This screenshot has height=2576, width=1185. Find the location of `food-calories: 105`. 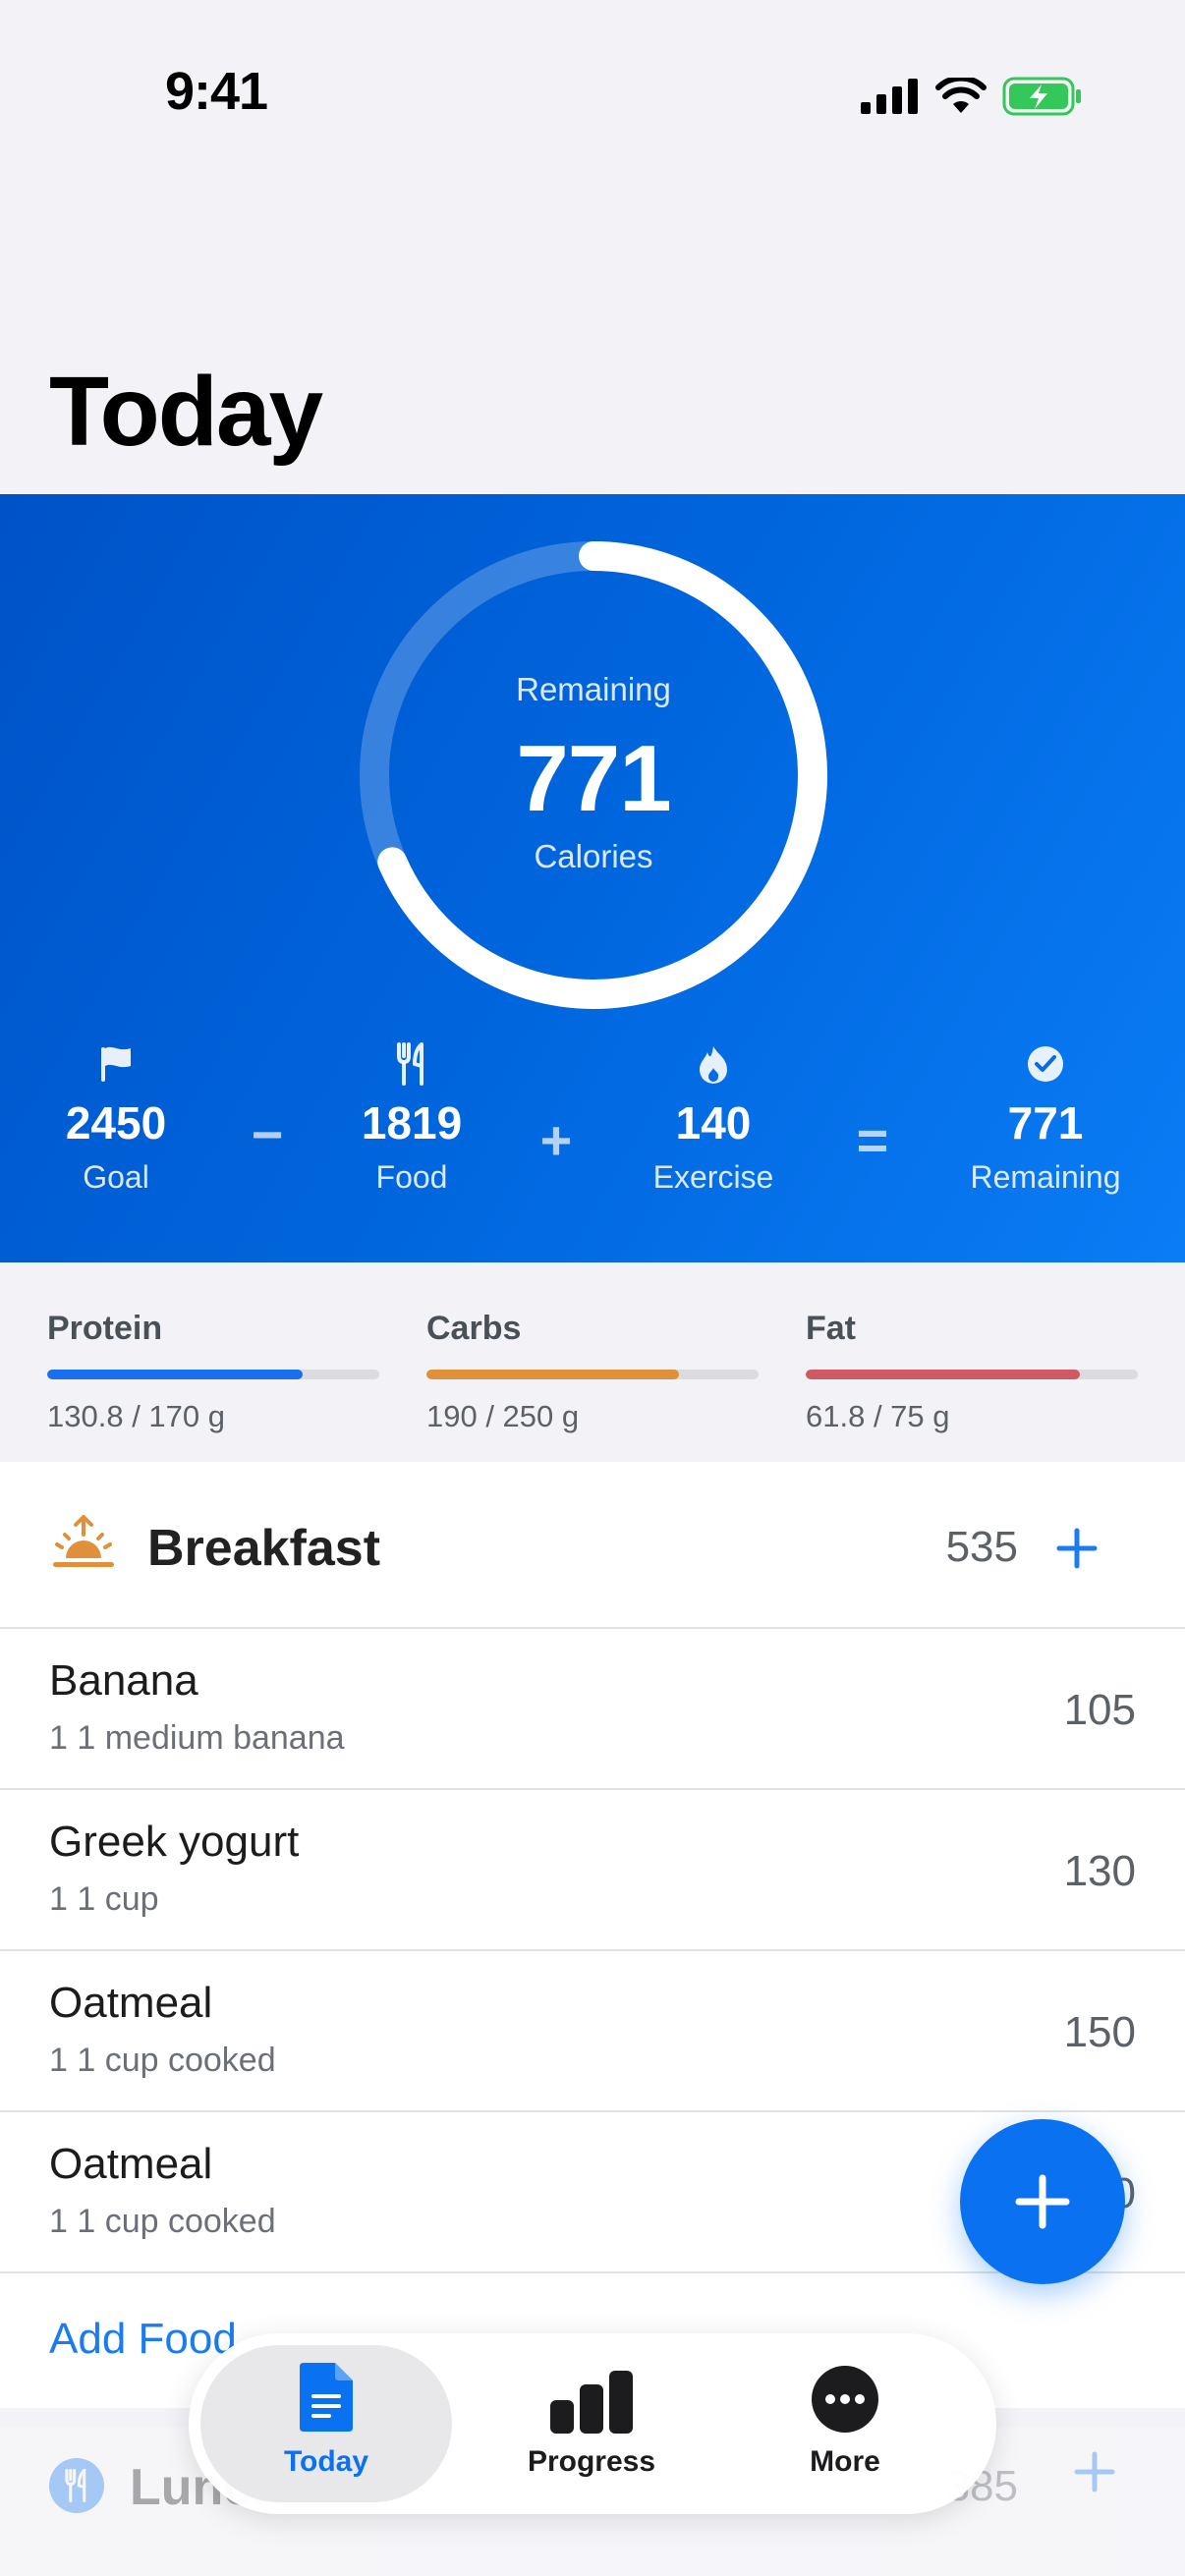

food-calories: 105 is located at coordinates (1100, 1710).